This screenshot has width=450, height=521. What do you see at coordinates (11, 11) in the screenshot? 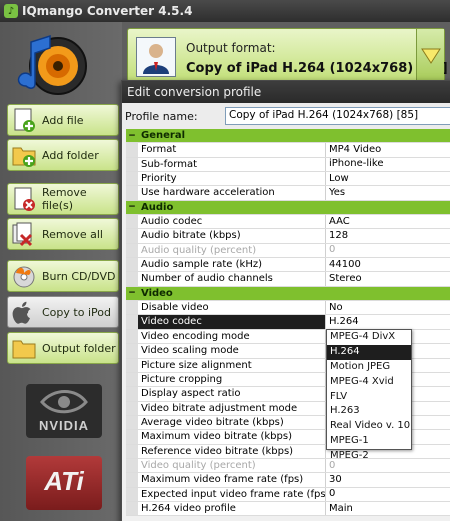
I see `app-icon: ♪` at bounding box center [11, 11].